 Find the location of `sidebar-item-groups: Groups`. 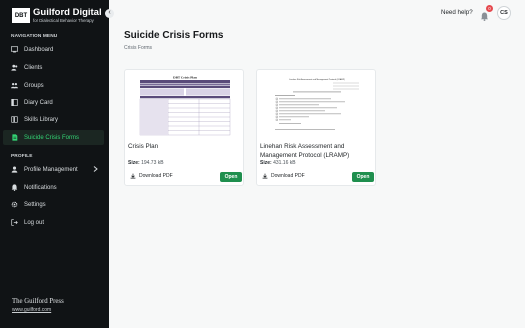

sidebar-item-groups: Groups is located at coordinates (53, 85).